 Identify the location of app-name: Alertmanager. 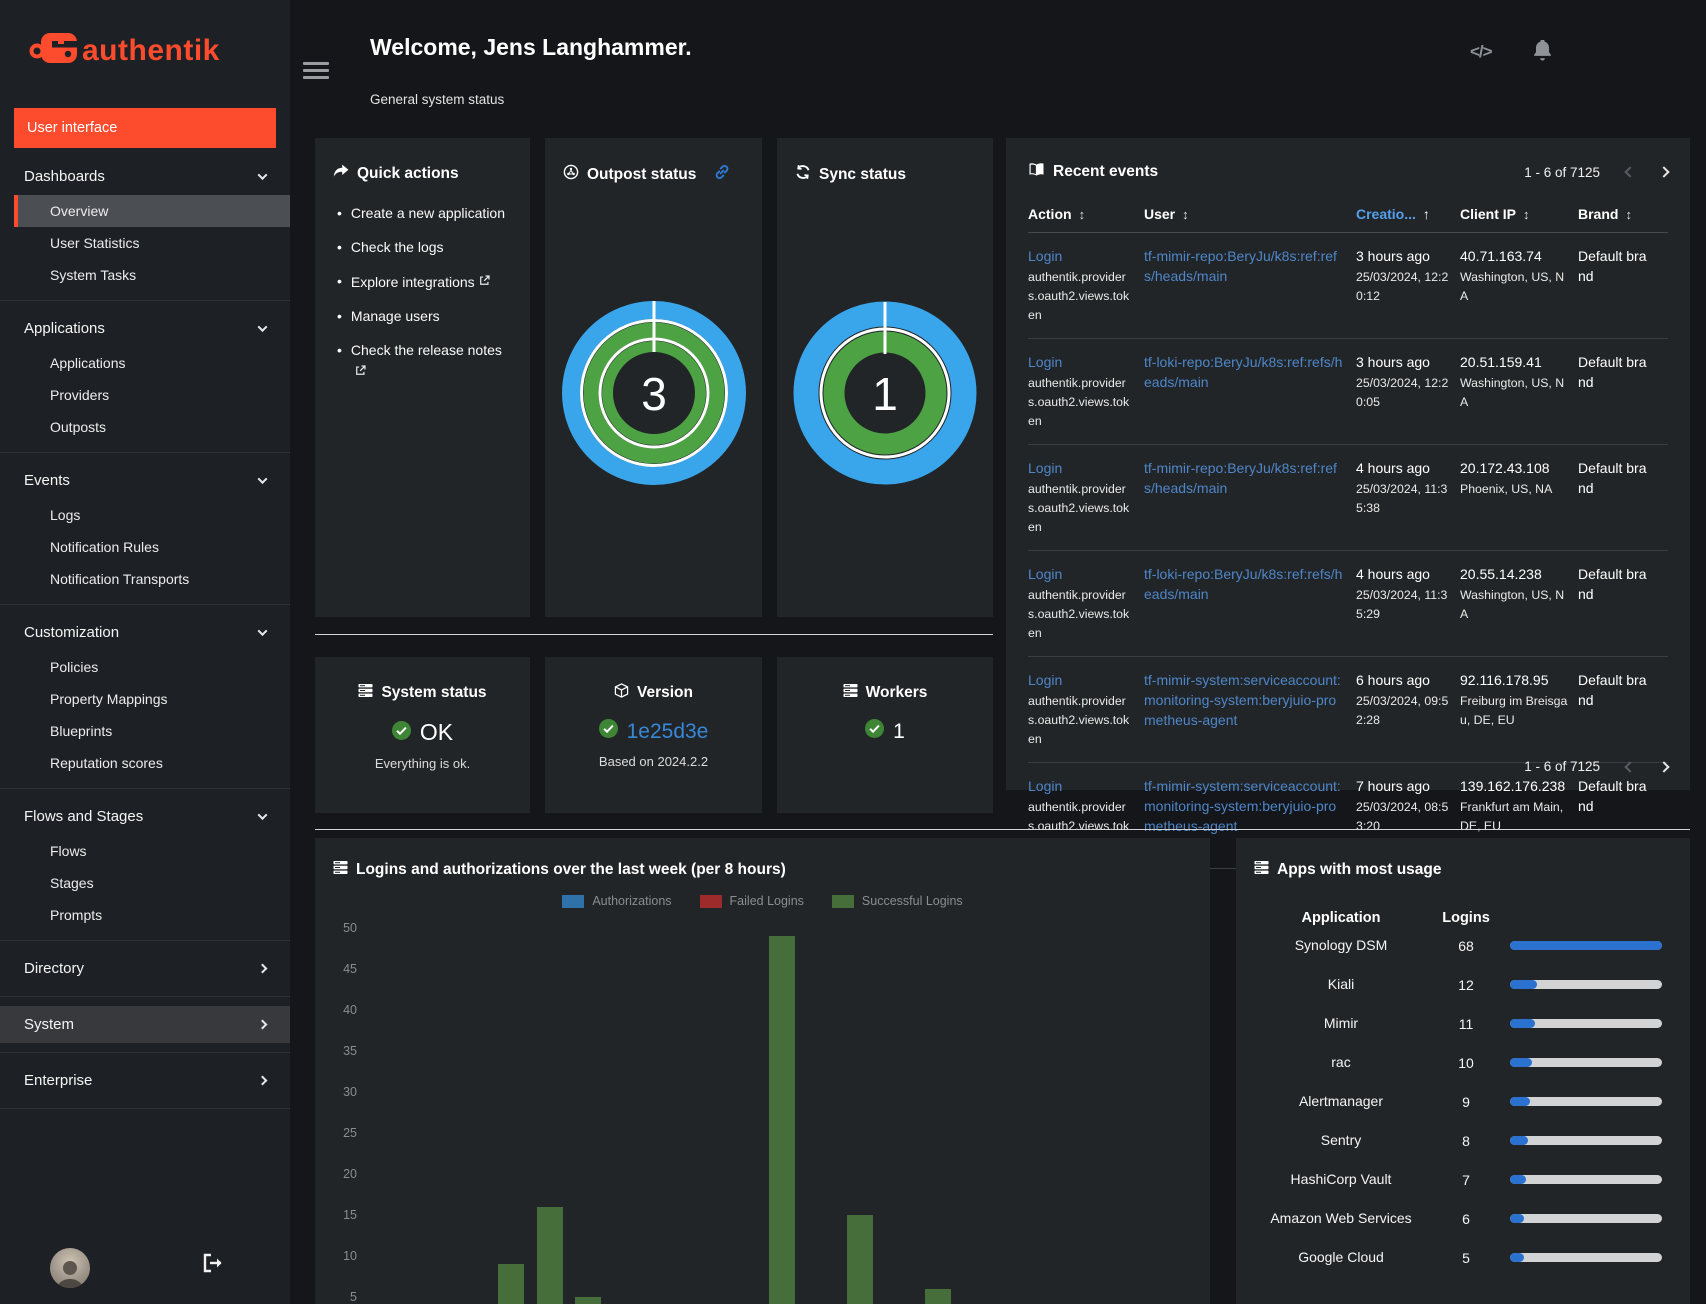
(1341, 1101).